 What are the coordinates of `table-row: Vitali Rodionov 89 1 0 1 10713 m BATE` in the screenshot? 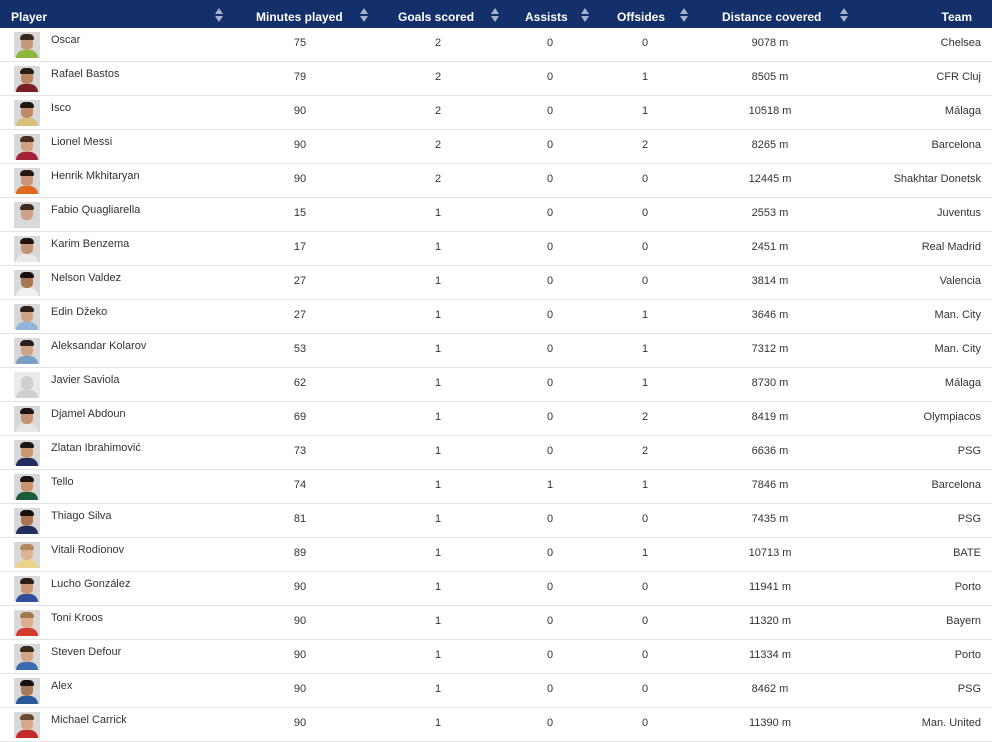 It's located at (496, 555).